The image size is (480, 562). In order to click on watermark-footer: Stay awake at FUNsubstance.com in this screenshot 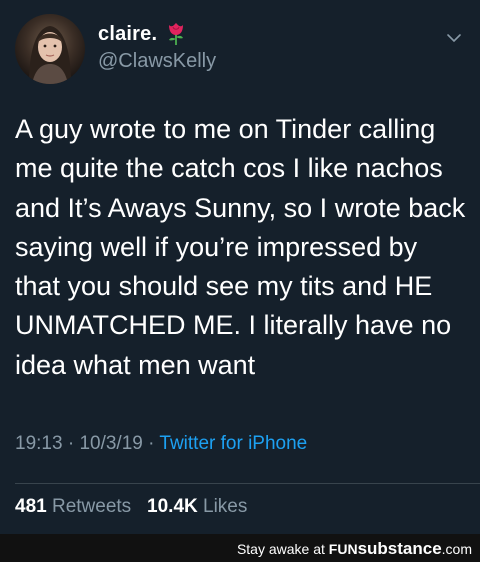, I will do `click(240, 548)`.